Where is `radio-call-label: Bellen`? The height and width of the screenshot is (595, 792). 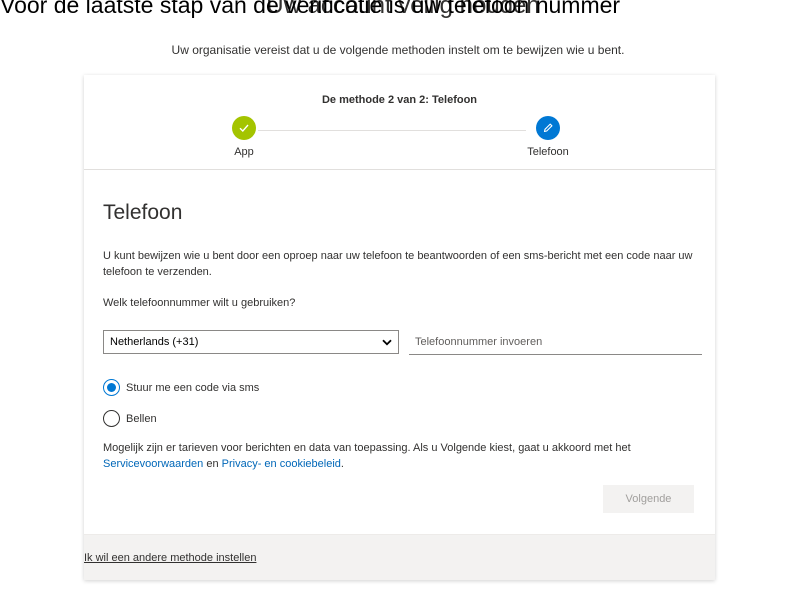 radio-call-label: Bellen is located at coordinates (141, 418).